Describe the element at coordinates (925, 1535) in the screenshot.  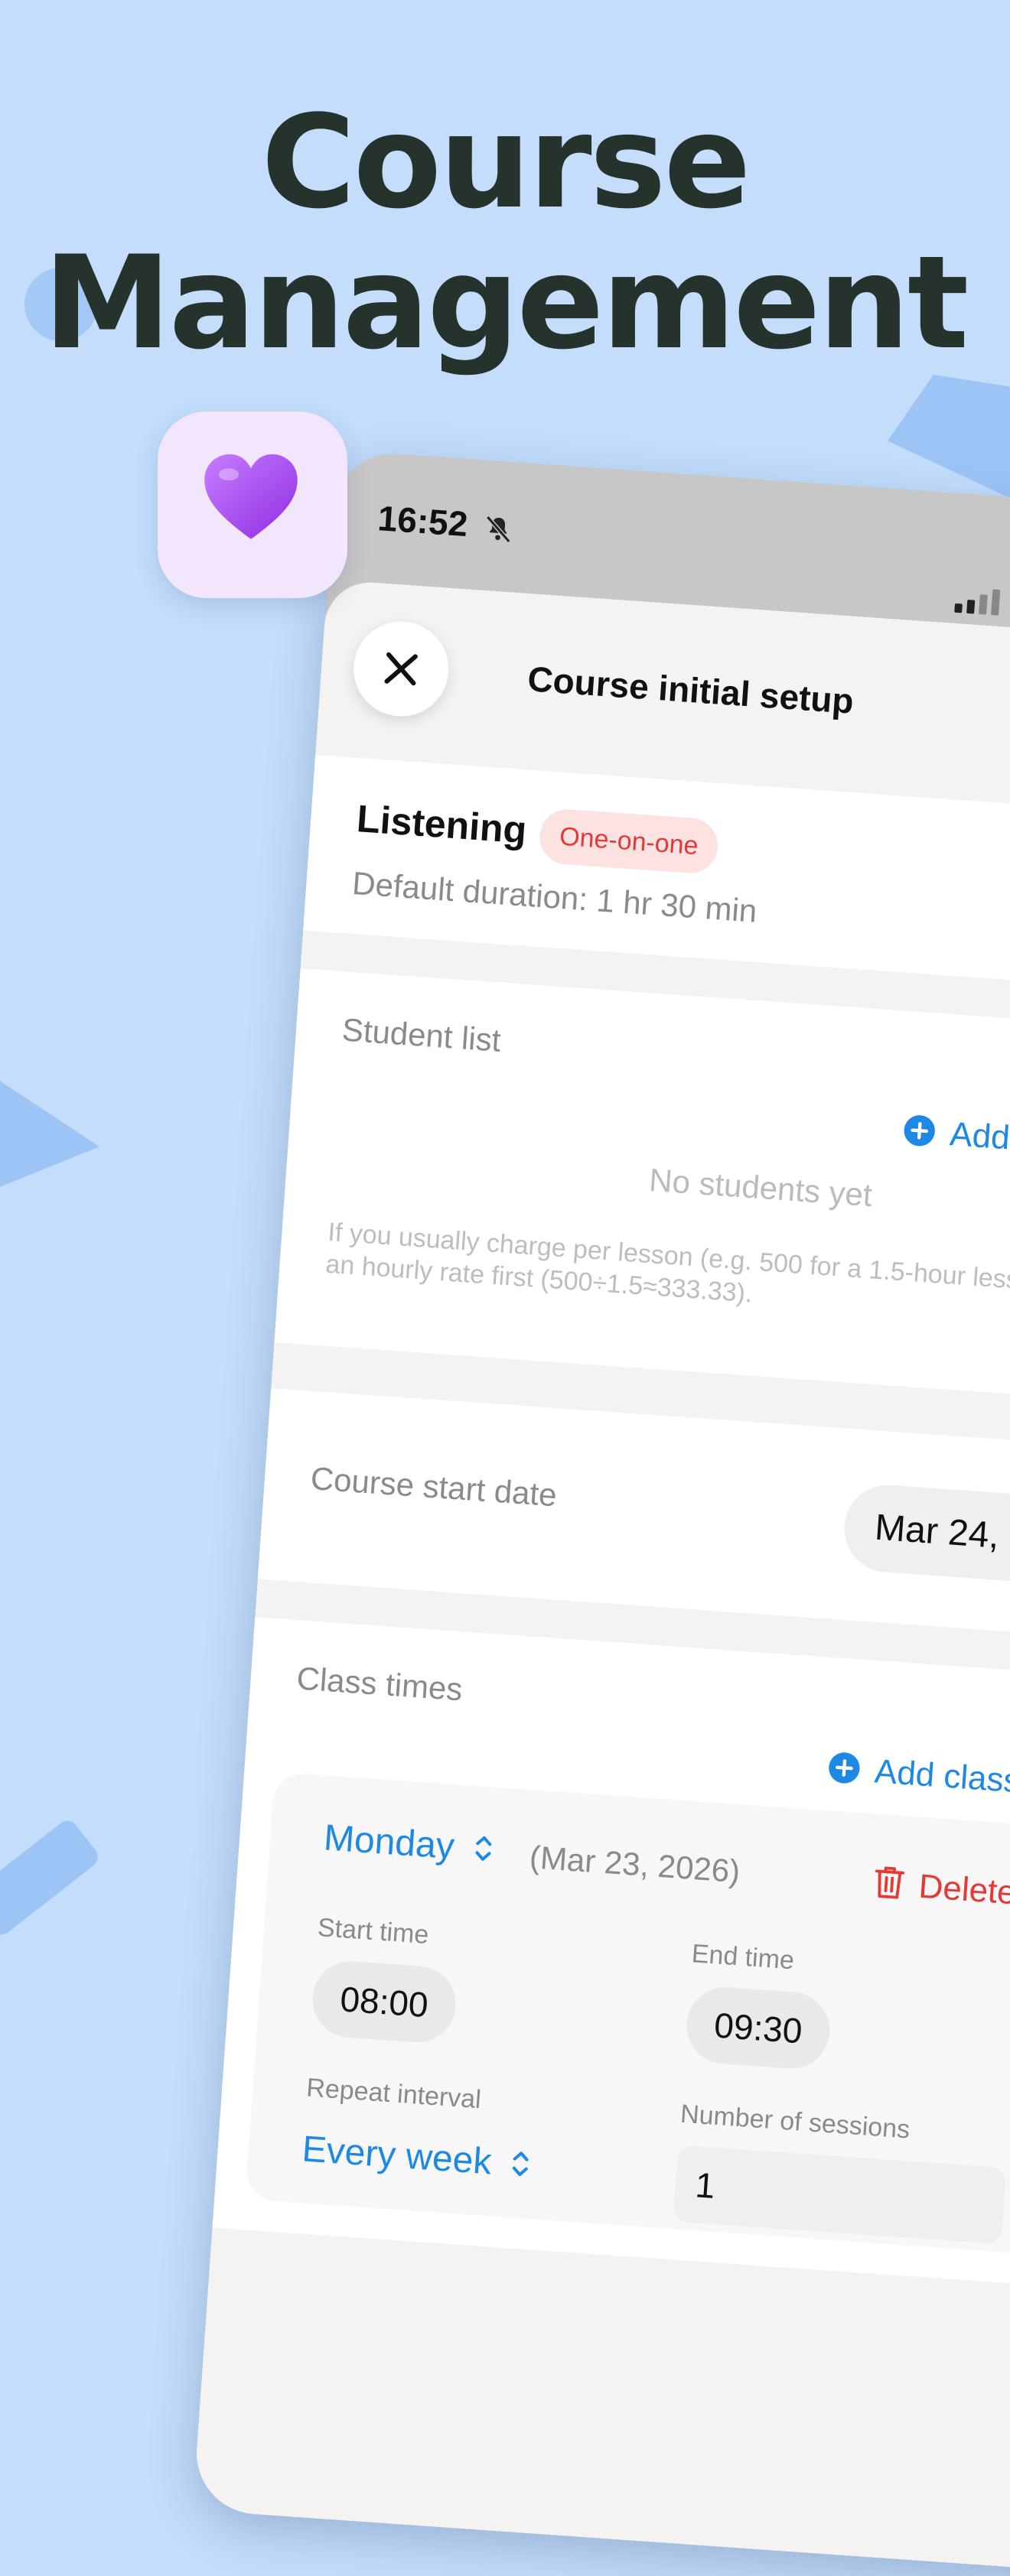
I see `start-date-picker: Mar 24, 2026` at that location.